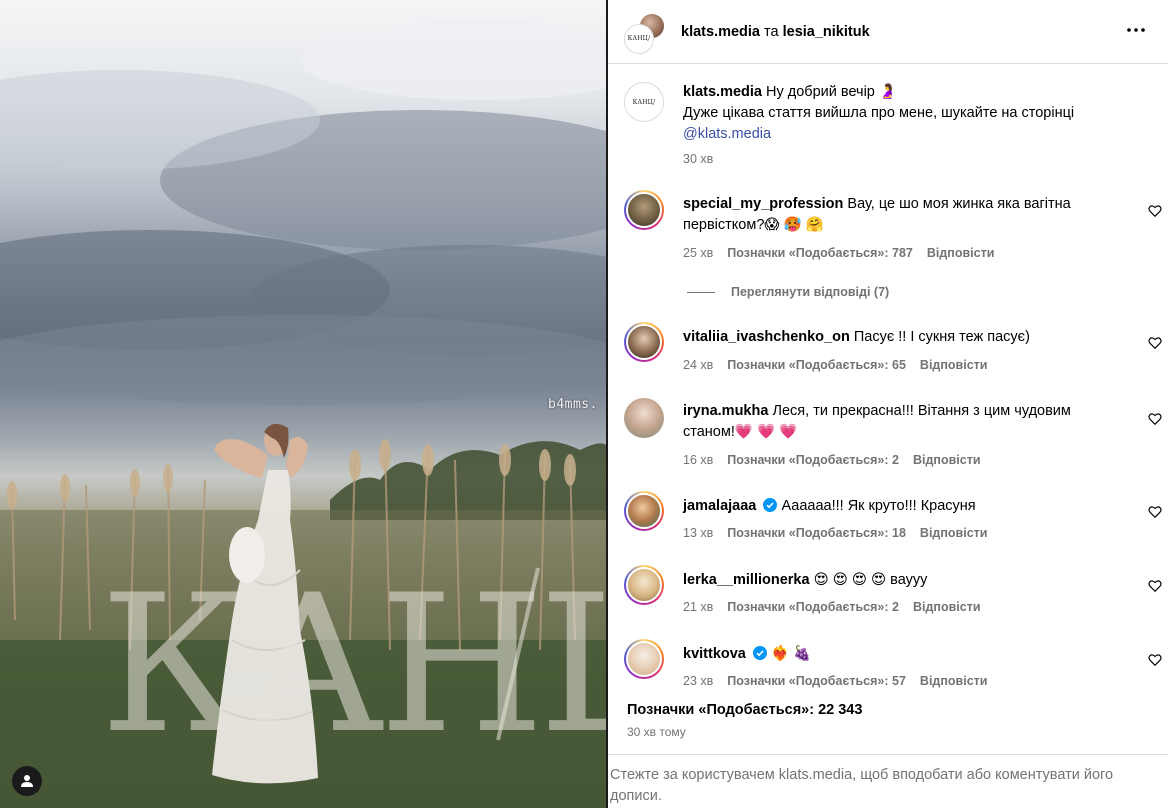  What do you see at coordinates (831, 92) in the screenshot?
I see `caption-line1: Ну добрий вечір 🤰` at bounding box center [831, 92].